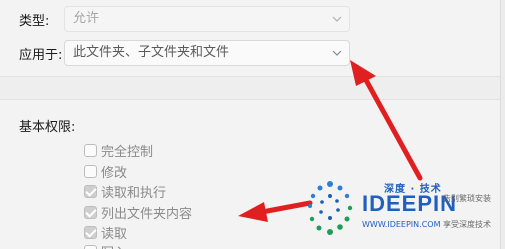 This screenshot has width=505, height=249. I want to click on perm-read-execute: 读取和执行, so click(125, 192).